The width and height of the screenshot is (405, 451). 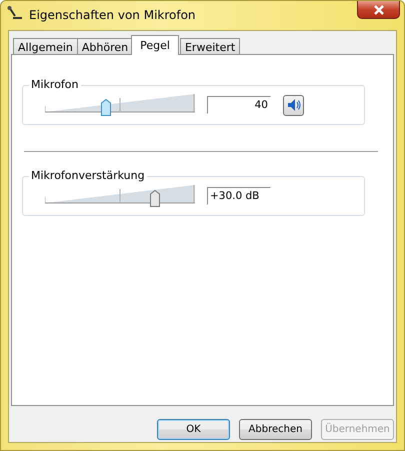 I want to click on close-button, so click(x=378, y=10).